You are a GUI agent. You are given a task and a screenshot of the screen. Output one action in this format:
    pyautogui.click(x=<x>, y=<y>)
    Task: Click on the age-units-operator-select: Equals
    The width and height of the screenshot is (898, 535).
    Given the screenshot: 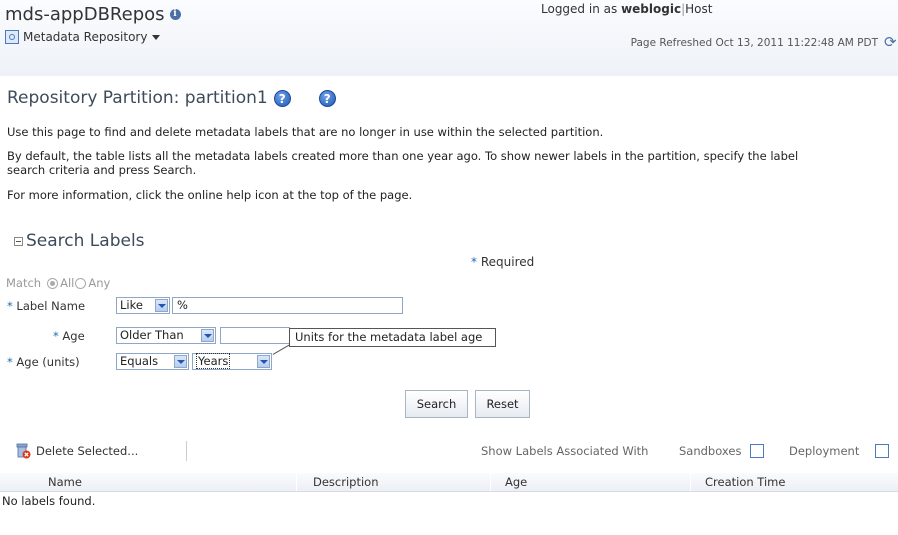 What is the action you would take?
    pyautogui.click(x=152, y=361)
    